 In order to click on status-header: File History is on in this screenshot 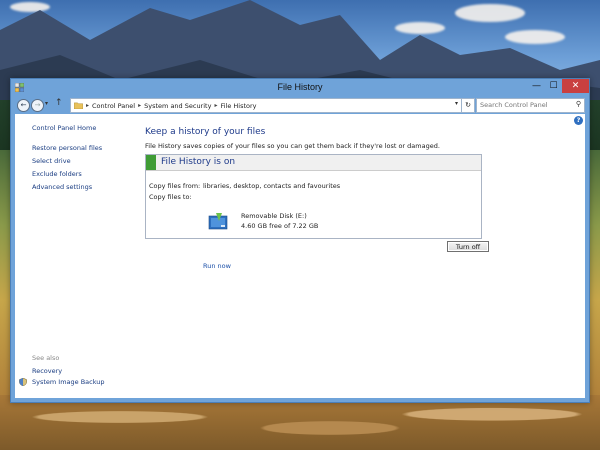, I will do `click(313, 163)`.